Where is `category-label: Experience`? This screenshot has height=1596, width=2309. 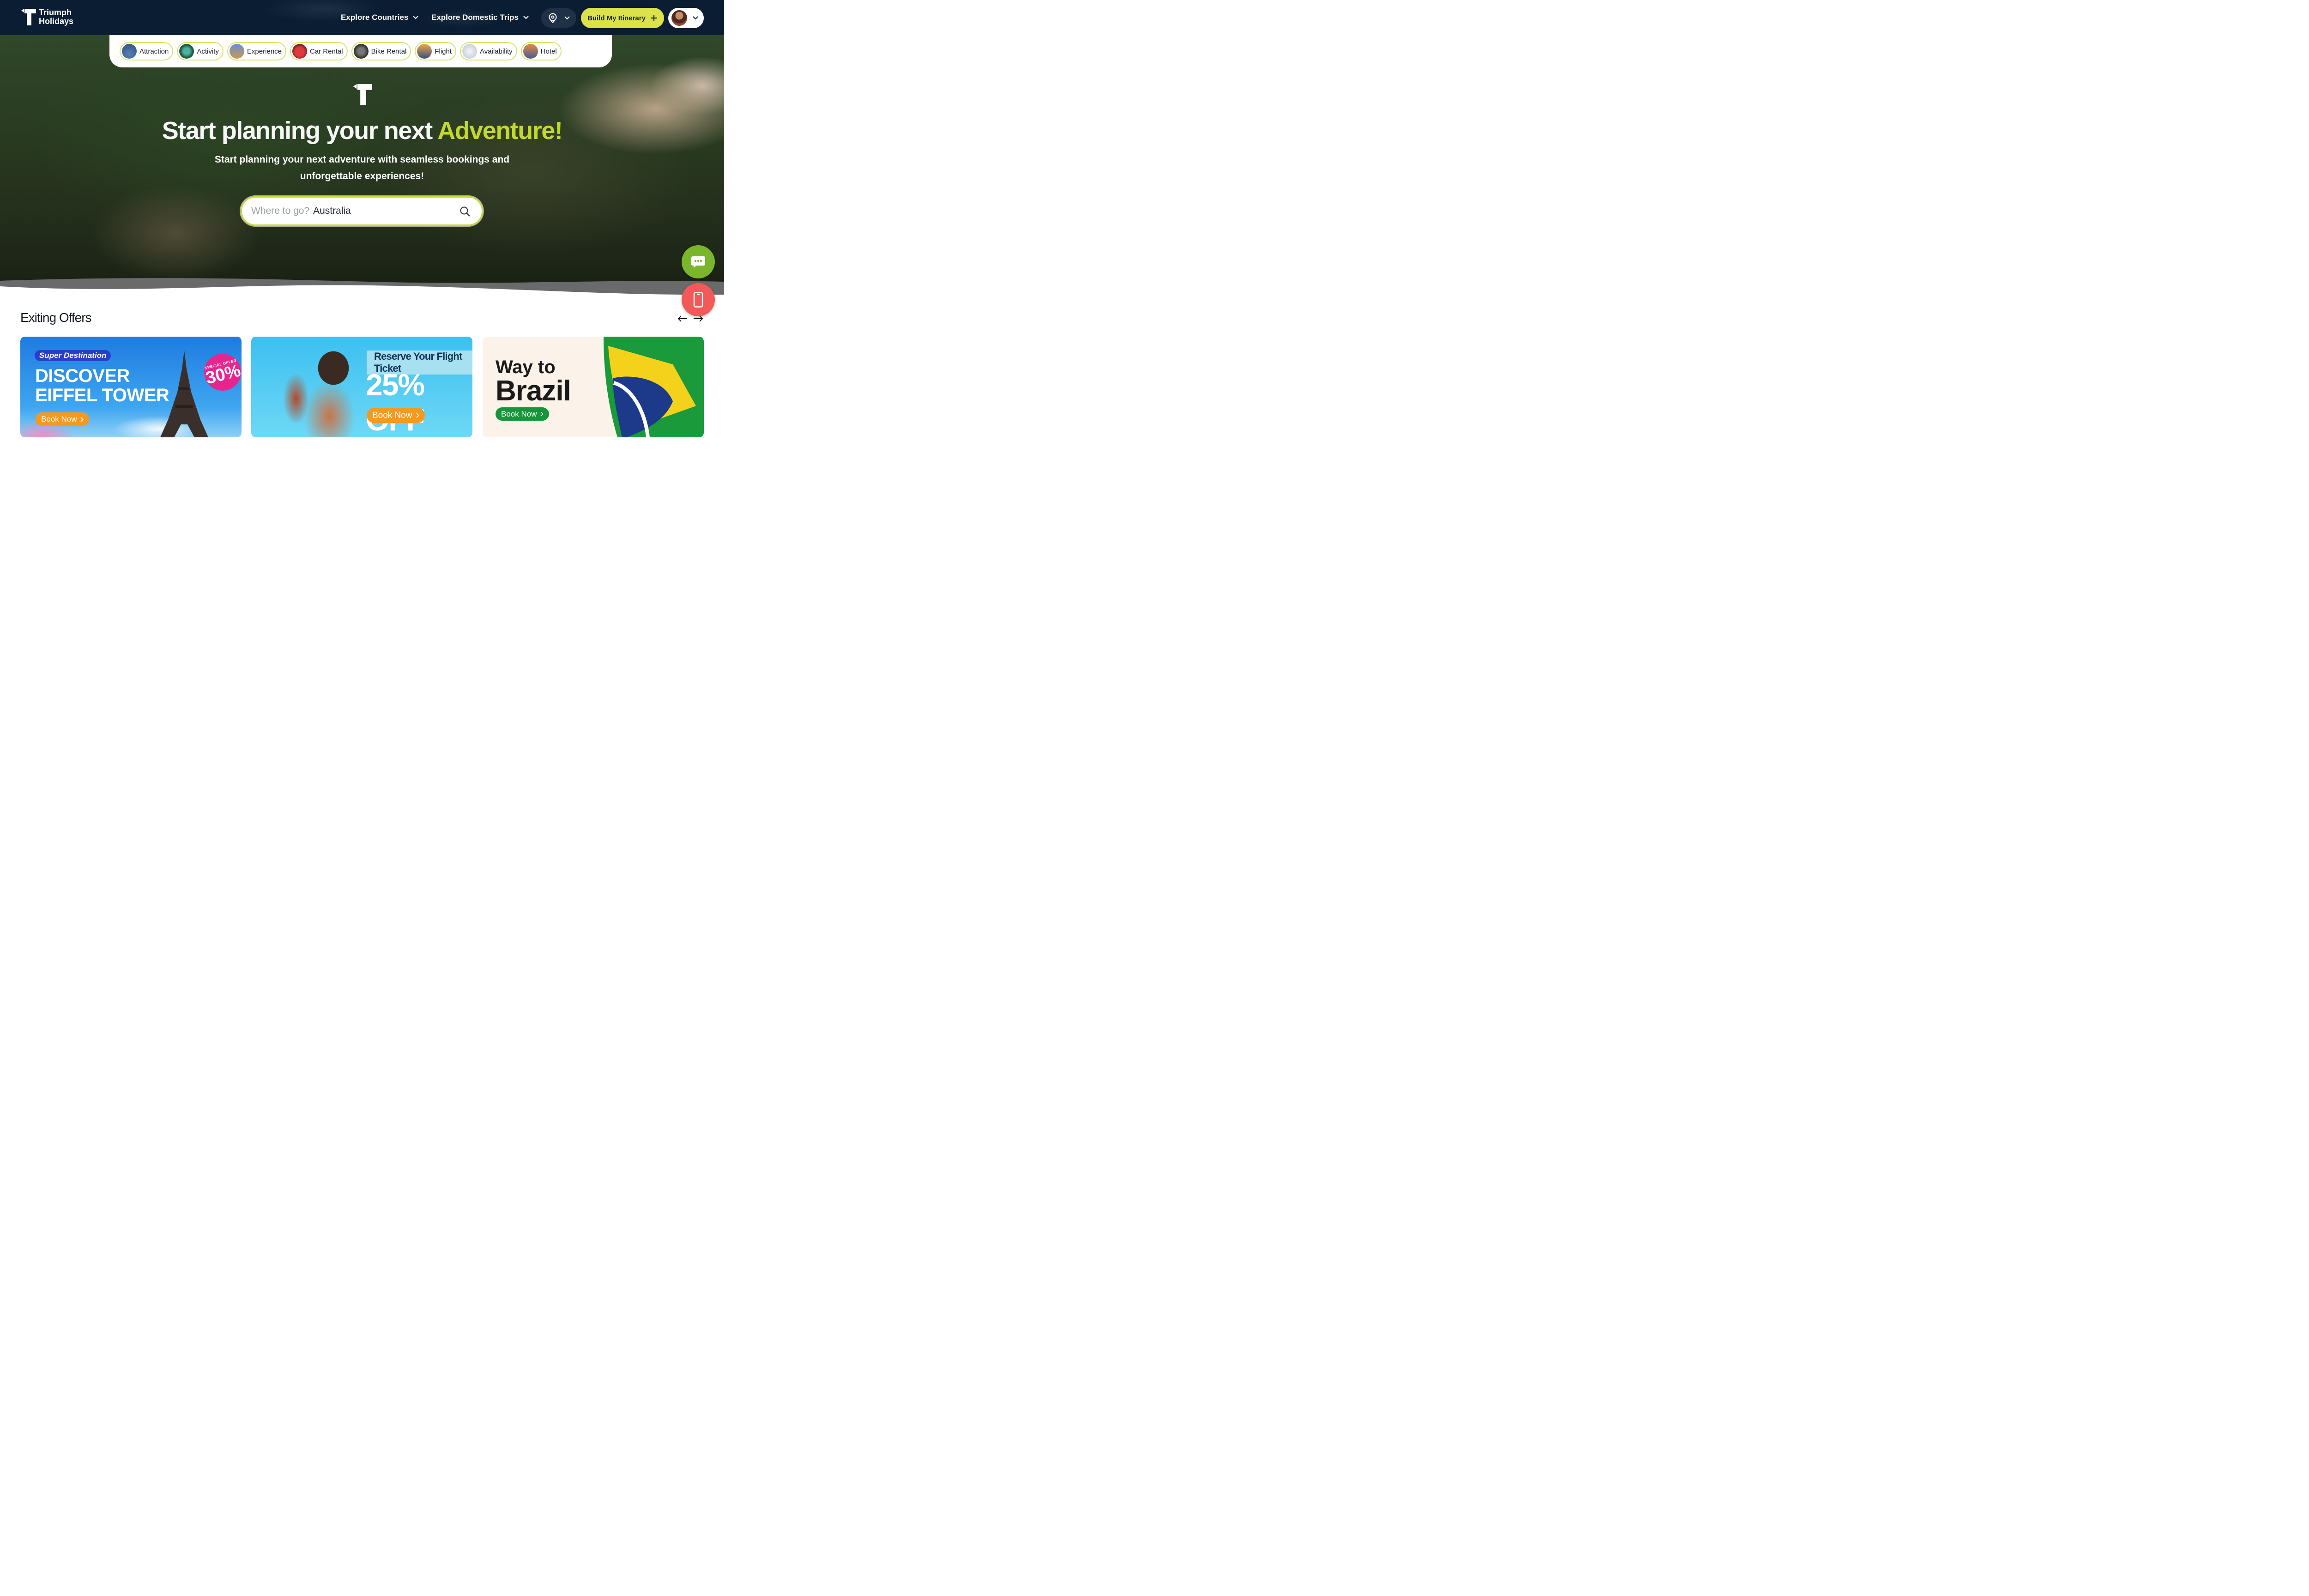 category-label: Experience is located at coordinates (264, 51).